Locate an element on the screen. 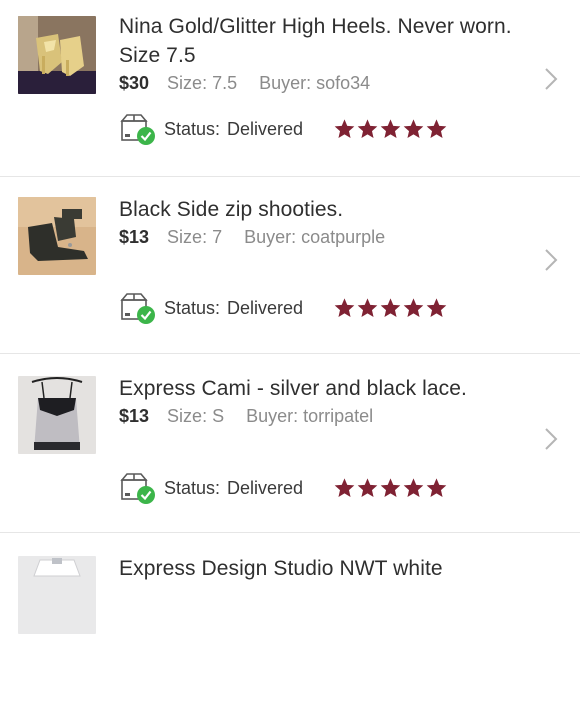  item-size: Size: 7.5 is located at coordinates (202, 83).